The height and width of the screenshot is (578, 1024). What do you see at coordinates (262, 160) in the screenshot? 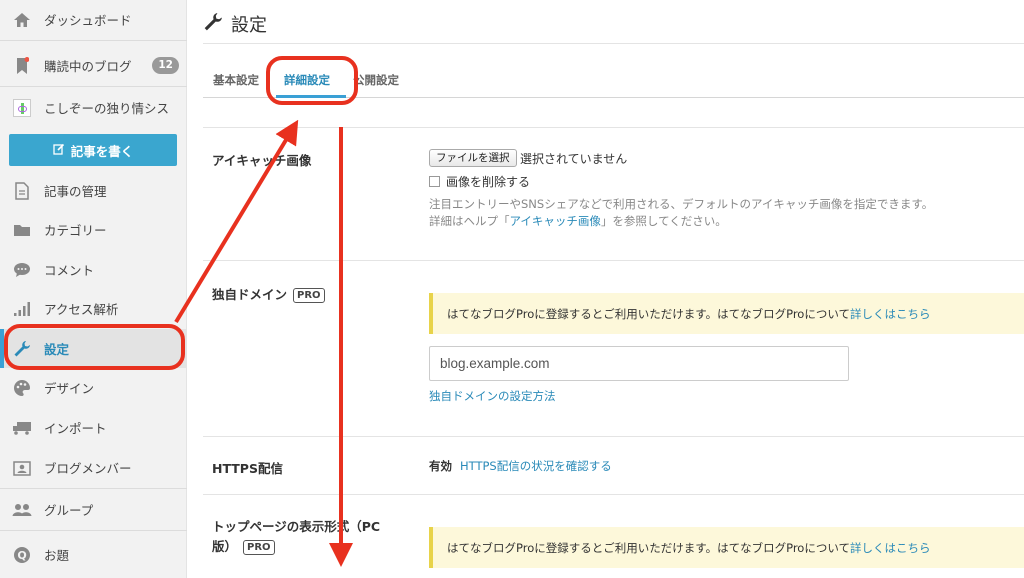
I see `eyecatch-label: アイキャッチ画像` at bounding box center [262, 160].